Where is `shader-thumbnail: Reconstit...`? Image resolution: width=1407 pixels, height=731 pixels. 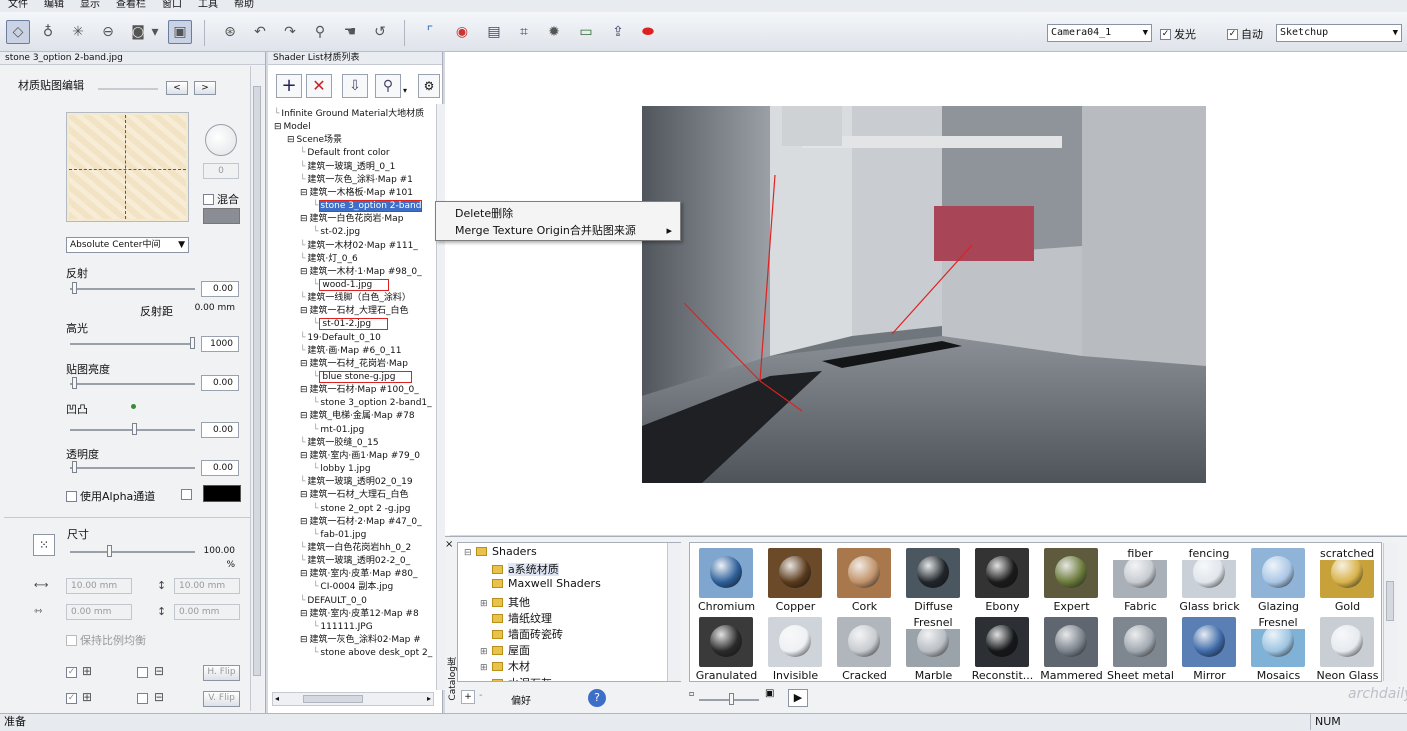 shader-thumbnail: Reconstit... is located at coordinates (1002, 647).